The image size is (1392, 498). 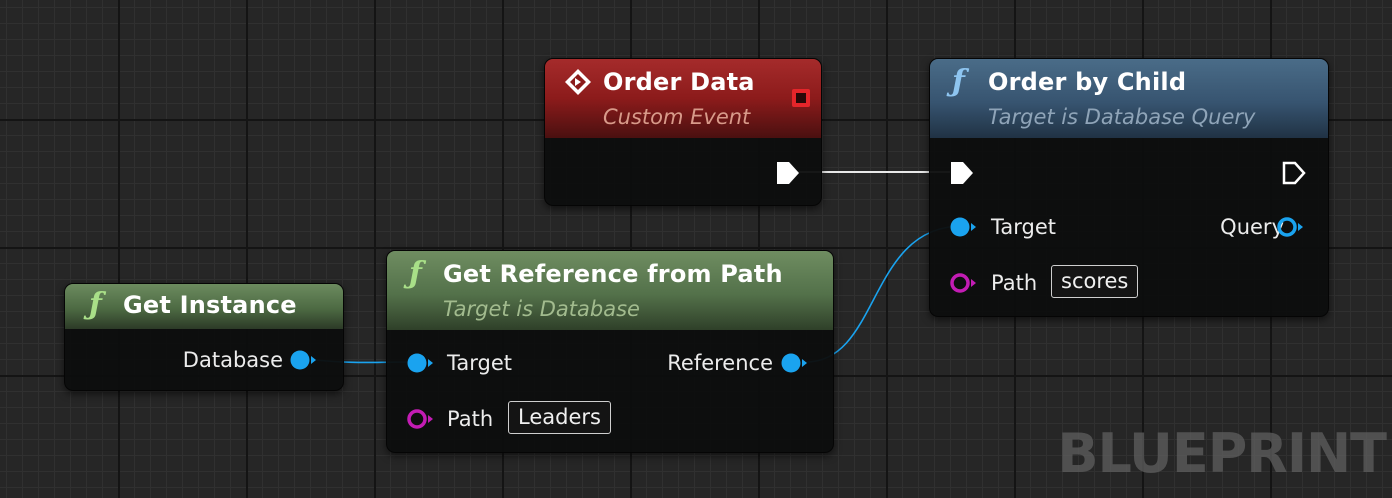 I want to click on get-instance-header: ƒ Get Instance, so click(x=204, y=306).